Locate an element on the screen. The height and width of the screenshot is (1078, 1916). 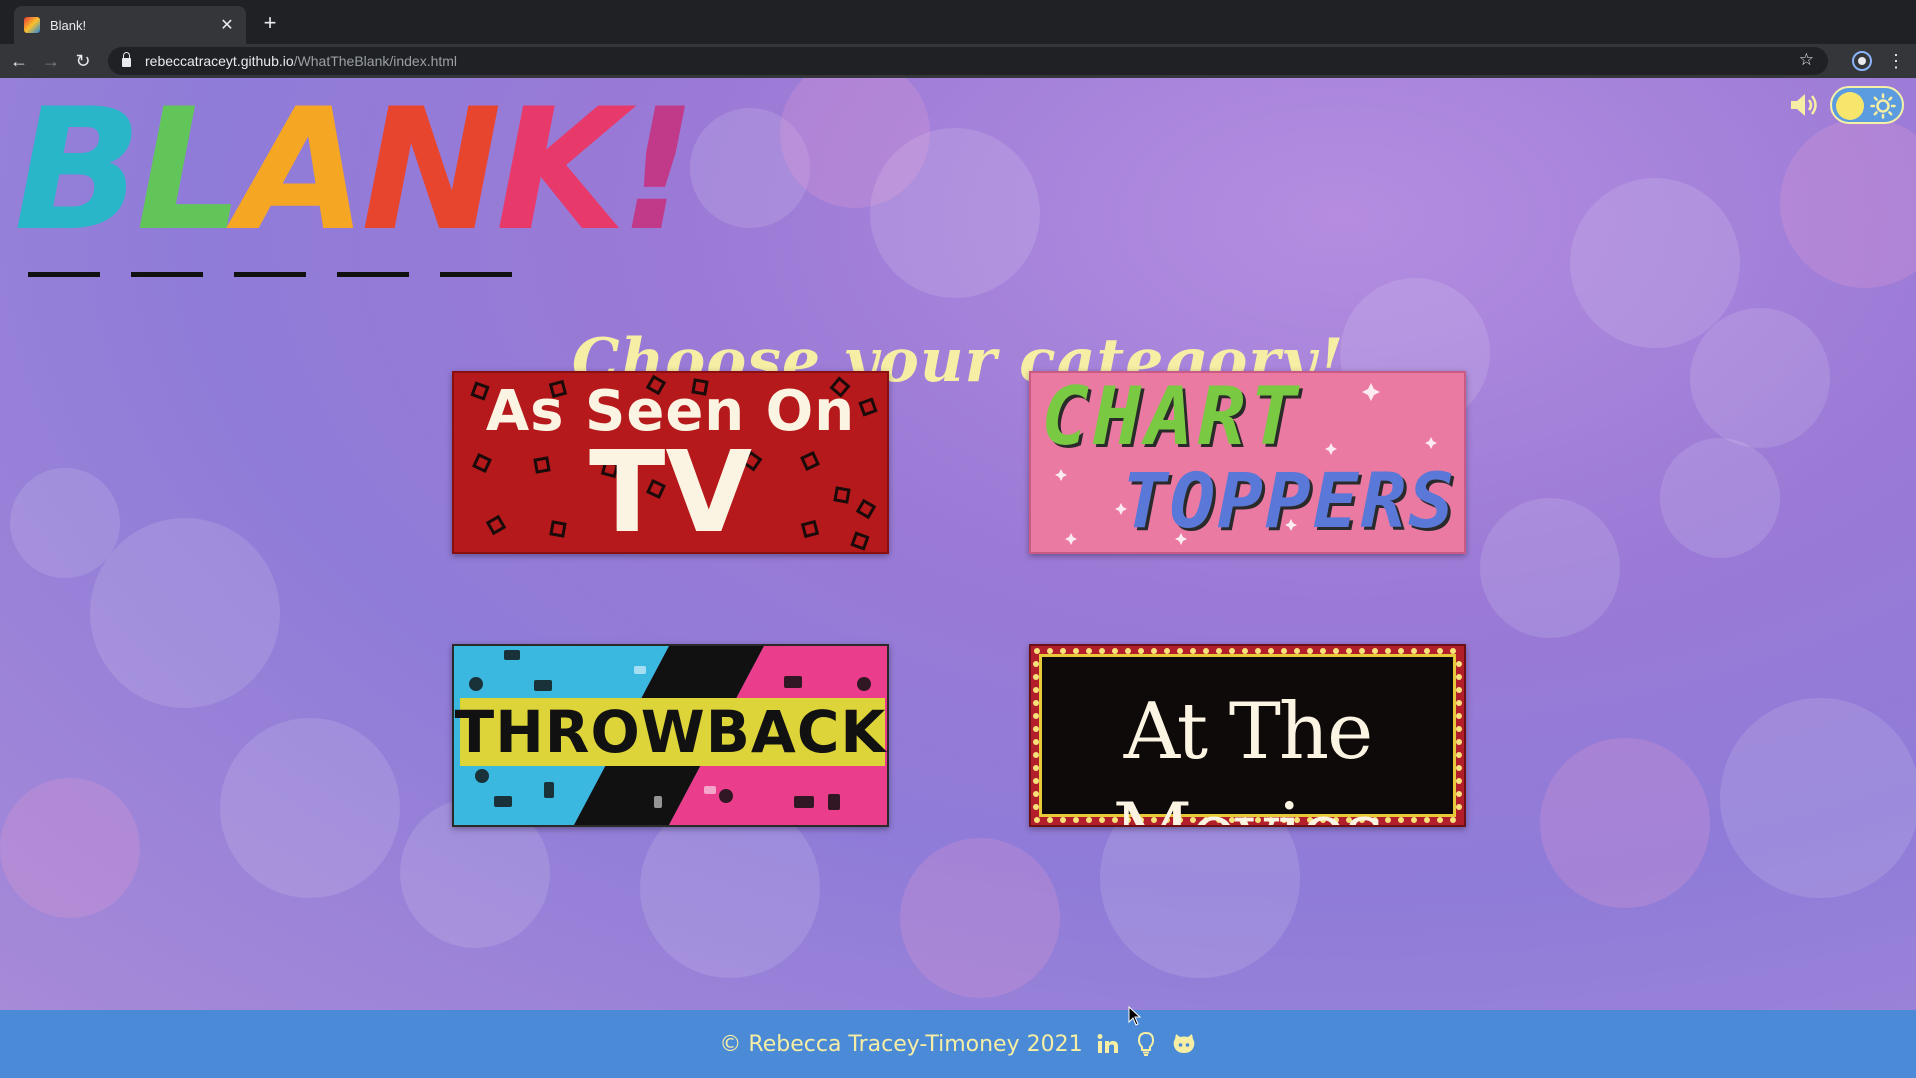
copyright-text: © Rebecca Tracey-Timoney 2021 is located at coordinates (901, 1044).